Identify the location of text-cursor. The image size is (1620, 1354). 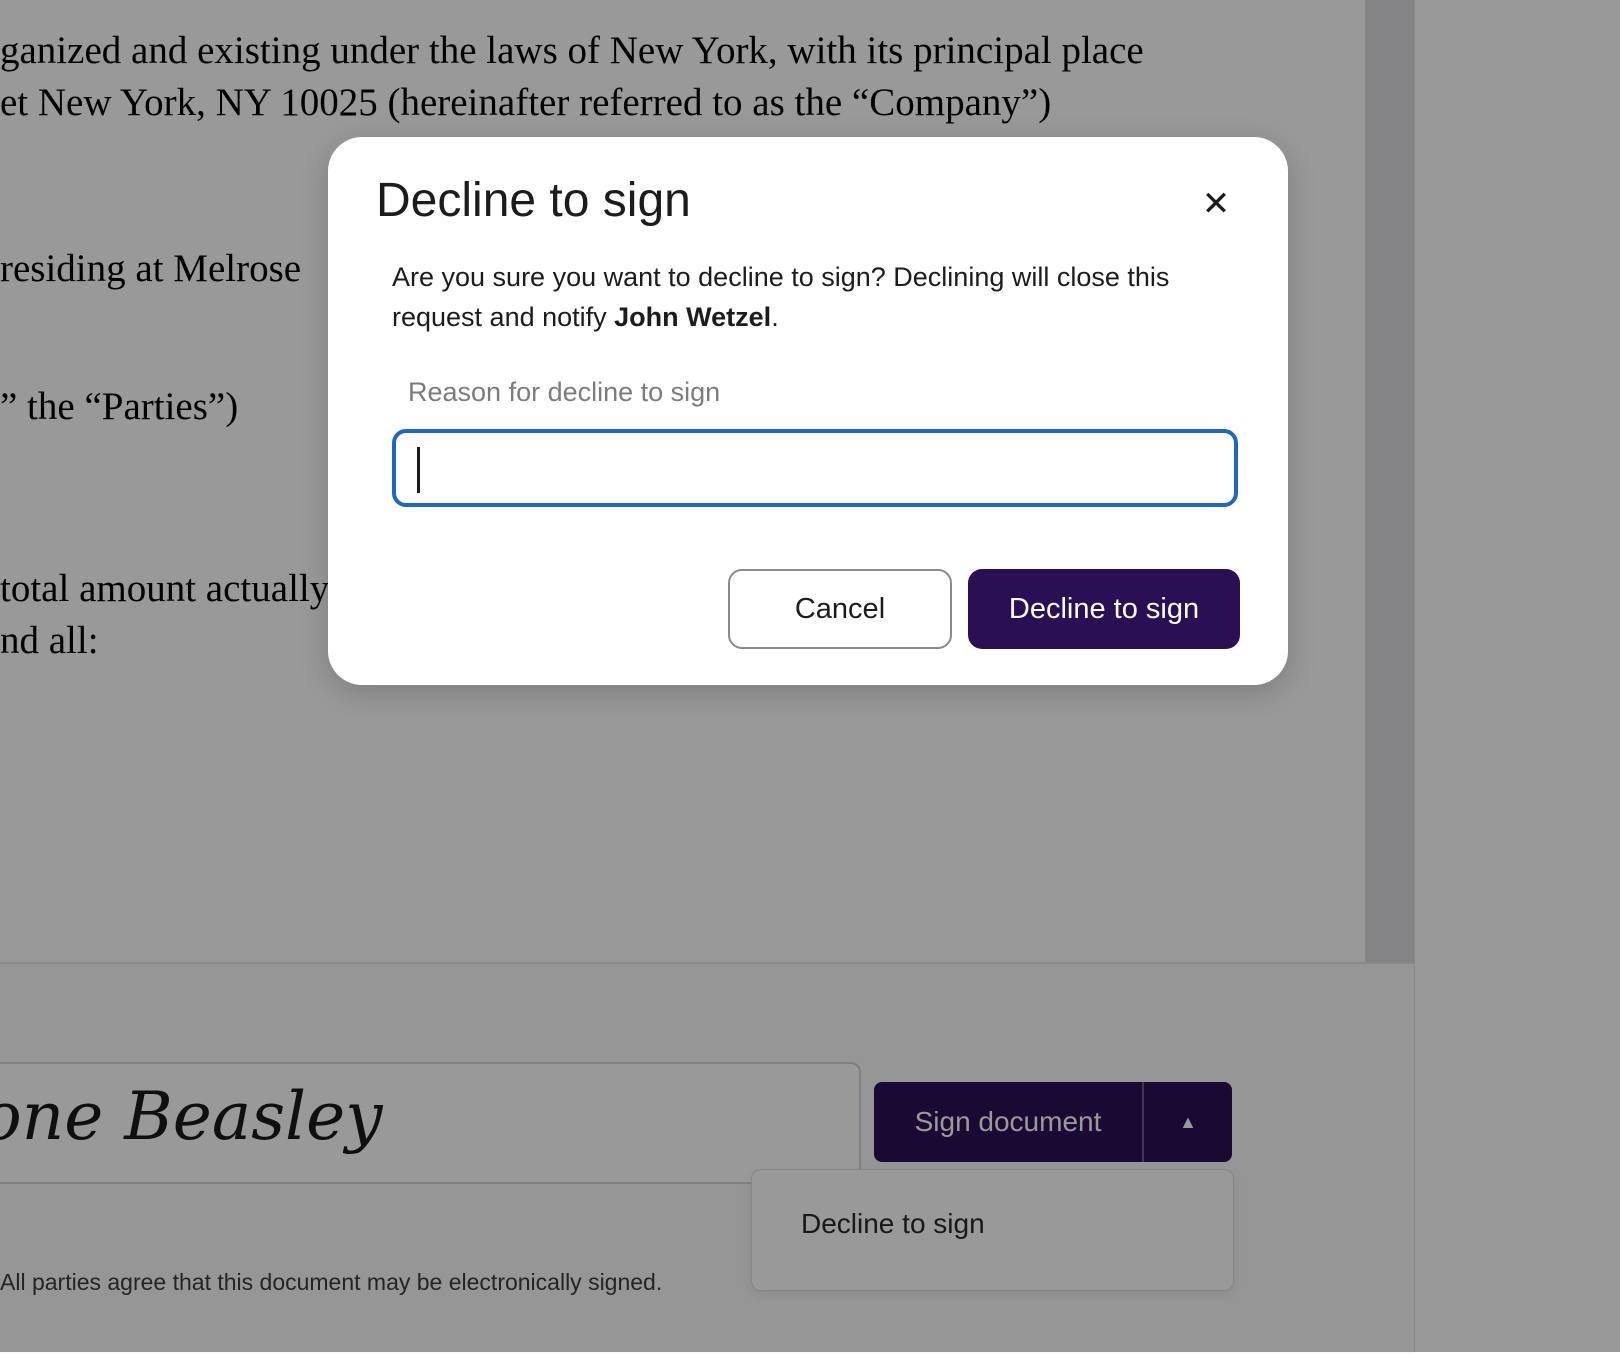
(418, 470).